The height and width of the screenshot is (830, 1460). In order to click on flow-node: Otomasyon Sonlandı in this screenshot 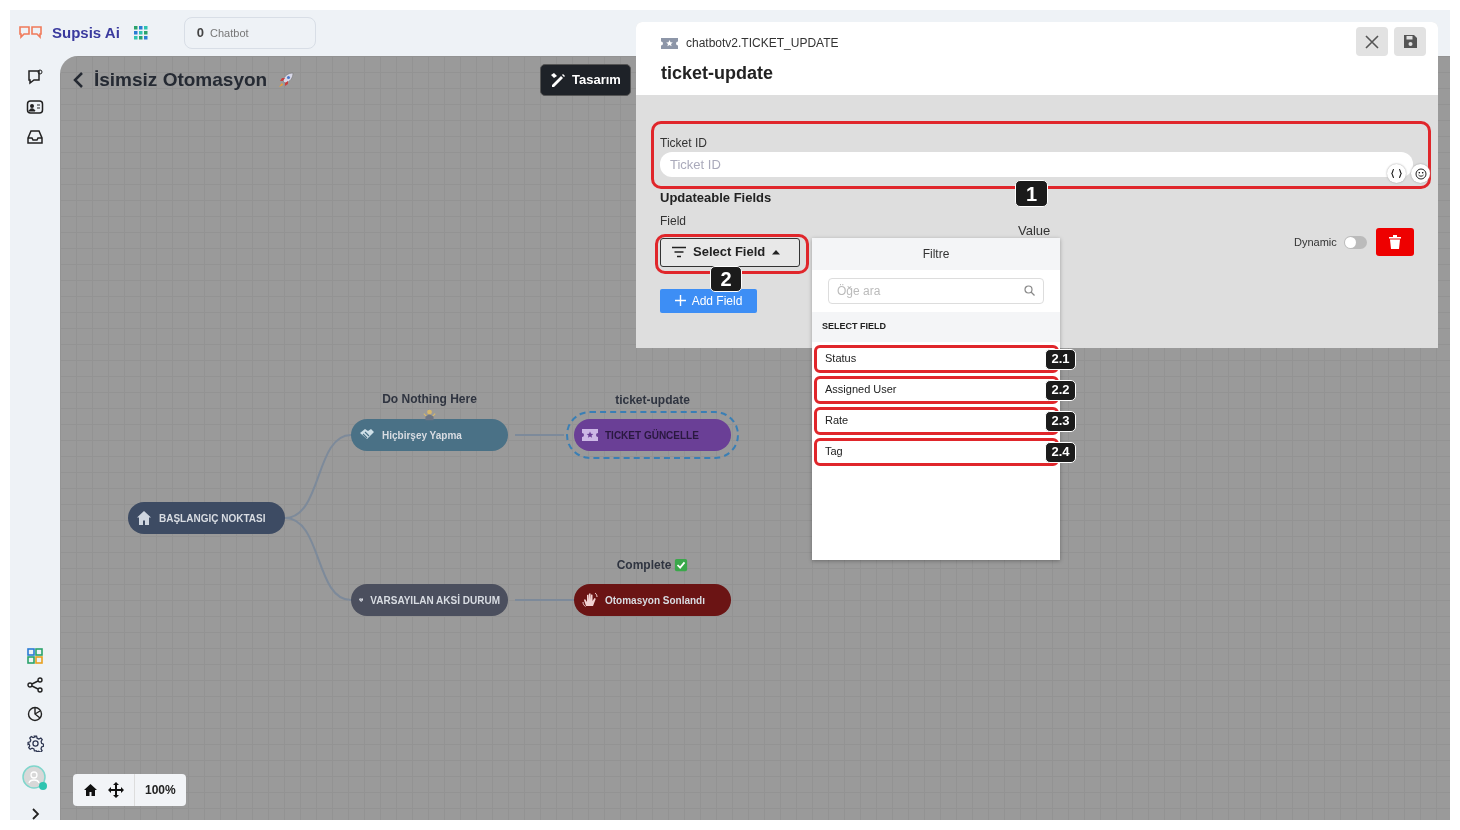, I will do `click(652, 600)`.